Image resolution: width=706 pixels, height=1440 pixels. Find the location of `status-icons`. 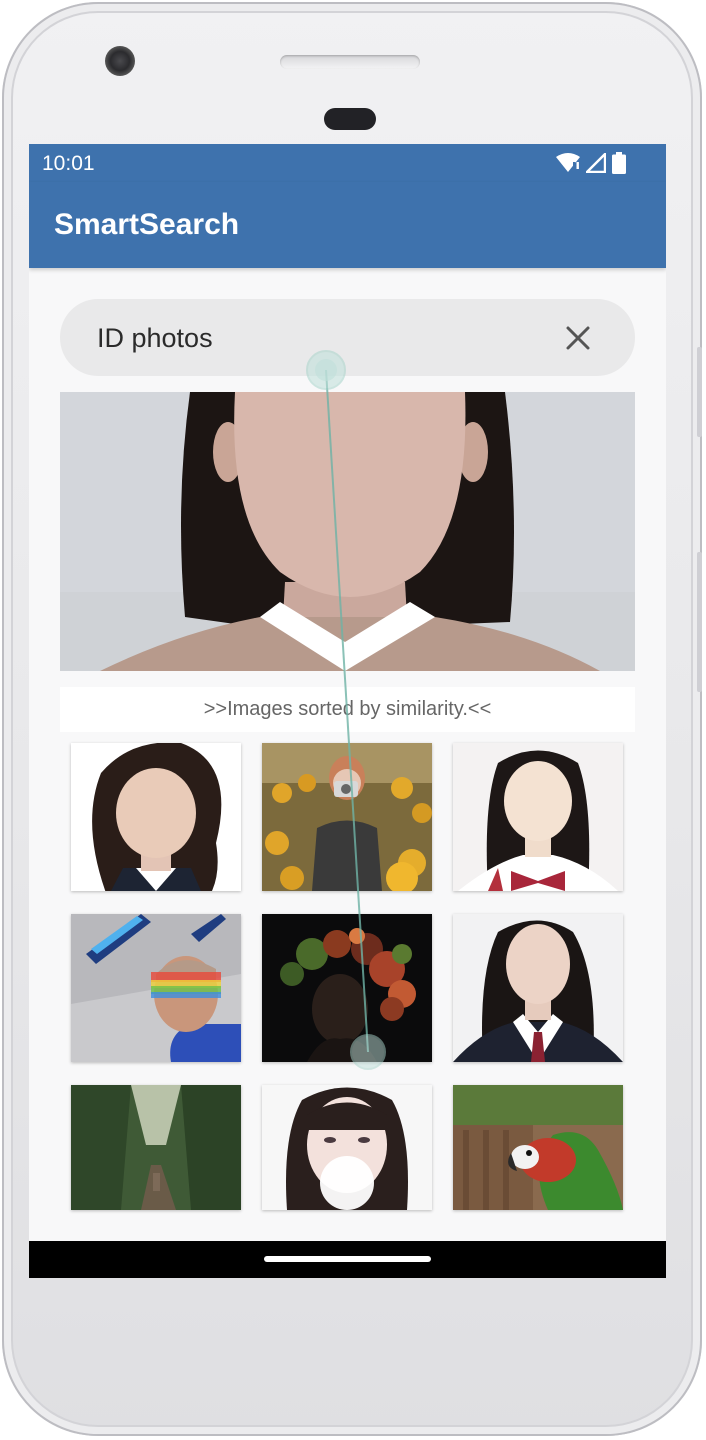

status-icons is located at coordinates (591, 163).